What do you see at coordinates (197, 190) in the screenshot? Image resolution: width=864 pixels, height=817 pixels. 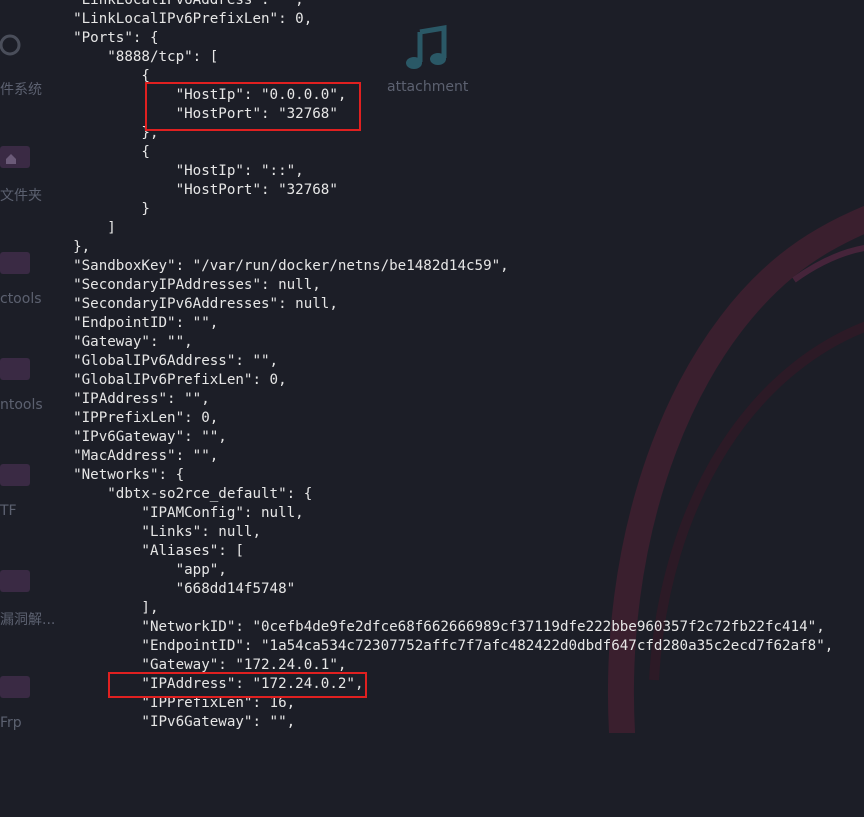 I see `terminal-line: "HostPort": "32768"` at bounding box center [197, 190].